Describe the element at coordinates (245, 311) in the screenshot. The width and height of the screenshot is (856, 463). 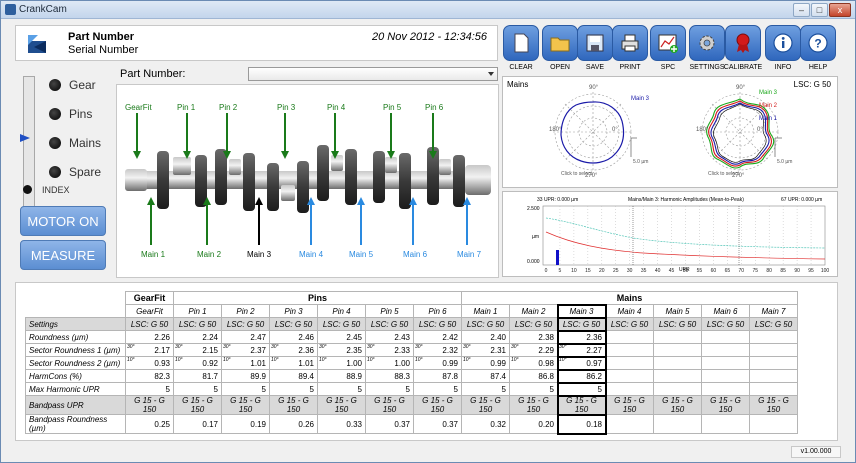
I see `column-header: Pin 2` at that location.